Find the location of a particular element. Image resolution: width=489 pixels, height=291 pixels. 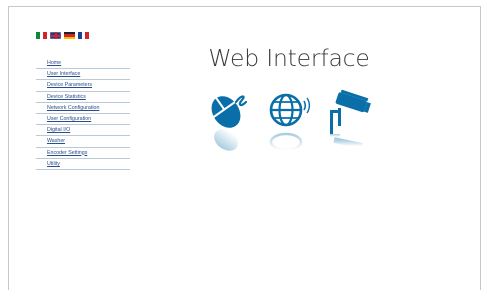

french-flag-icon is located at coordinates (84, 35).